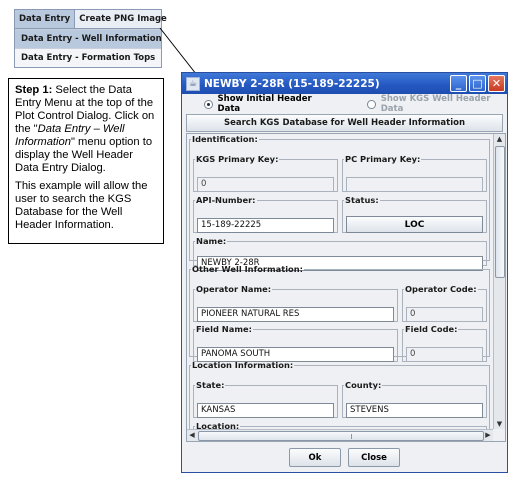 The width and height of the screenshot is (516, 480). I want to click on menu-item-well-information: Data Entry - Well Information, so click(88, 38).